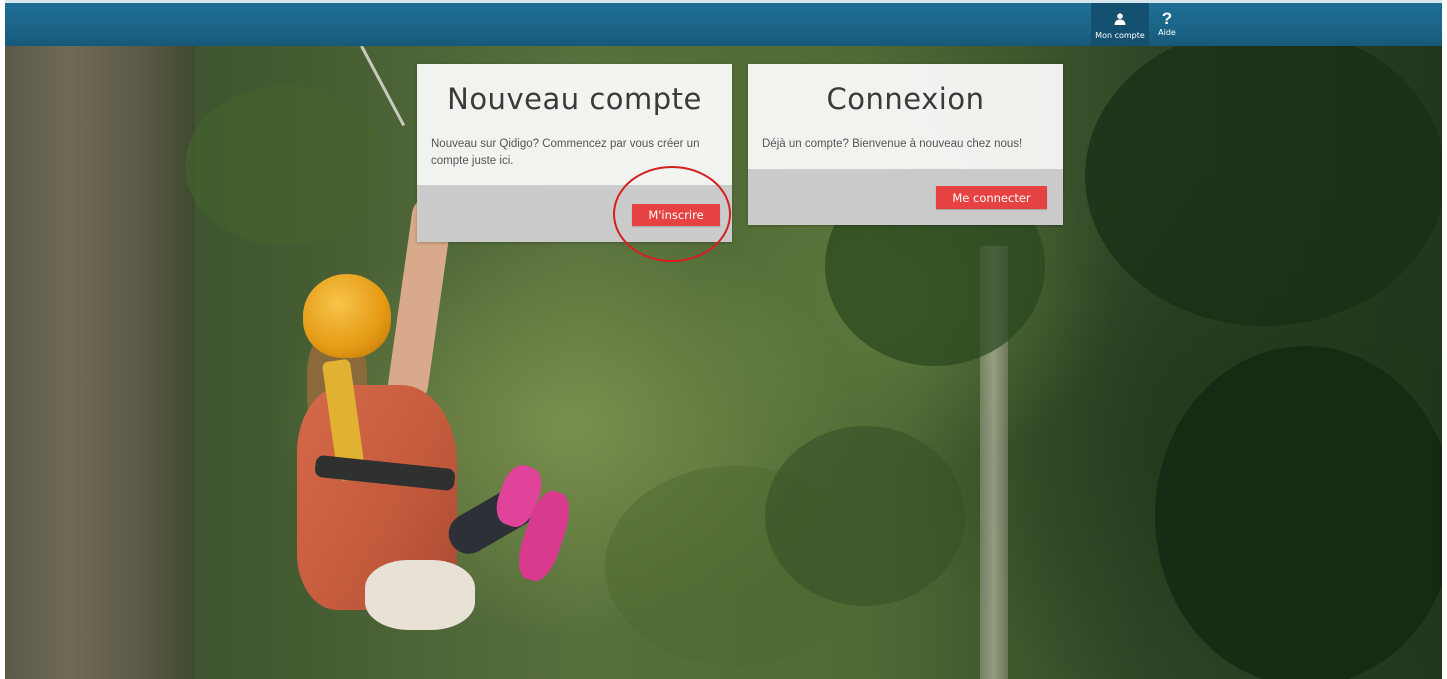  What do you see at coordinates (574, 213) in the screenshot?
I see `new-account-card-footer: M'inscrire` at bounding box center [574, 213].